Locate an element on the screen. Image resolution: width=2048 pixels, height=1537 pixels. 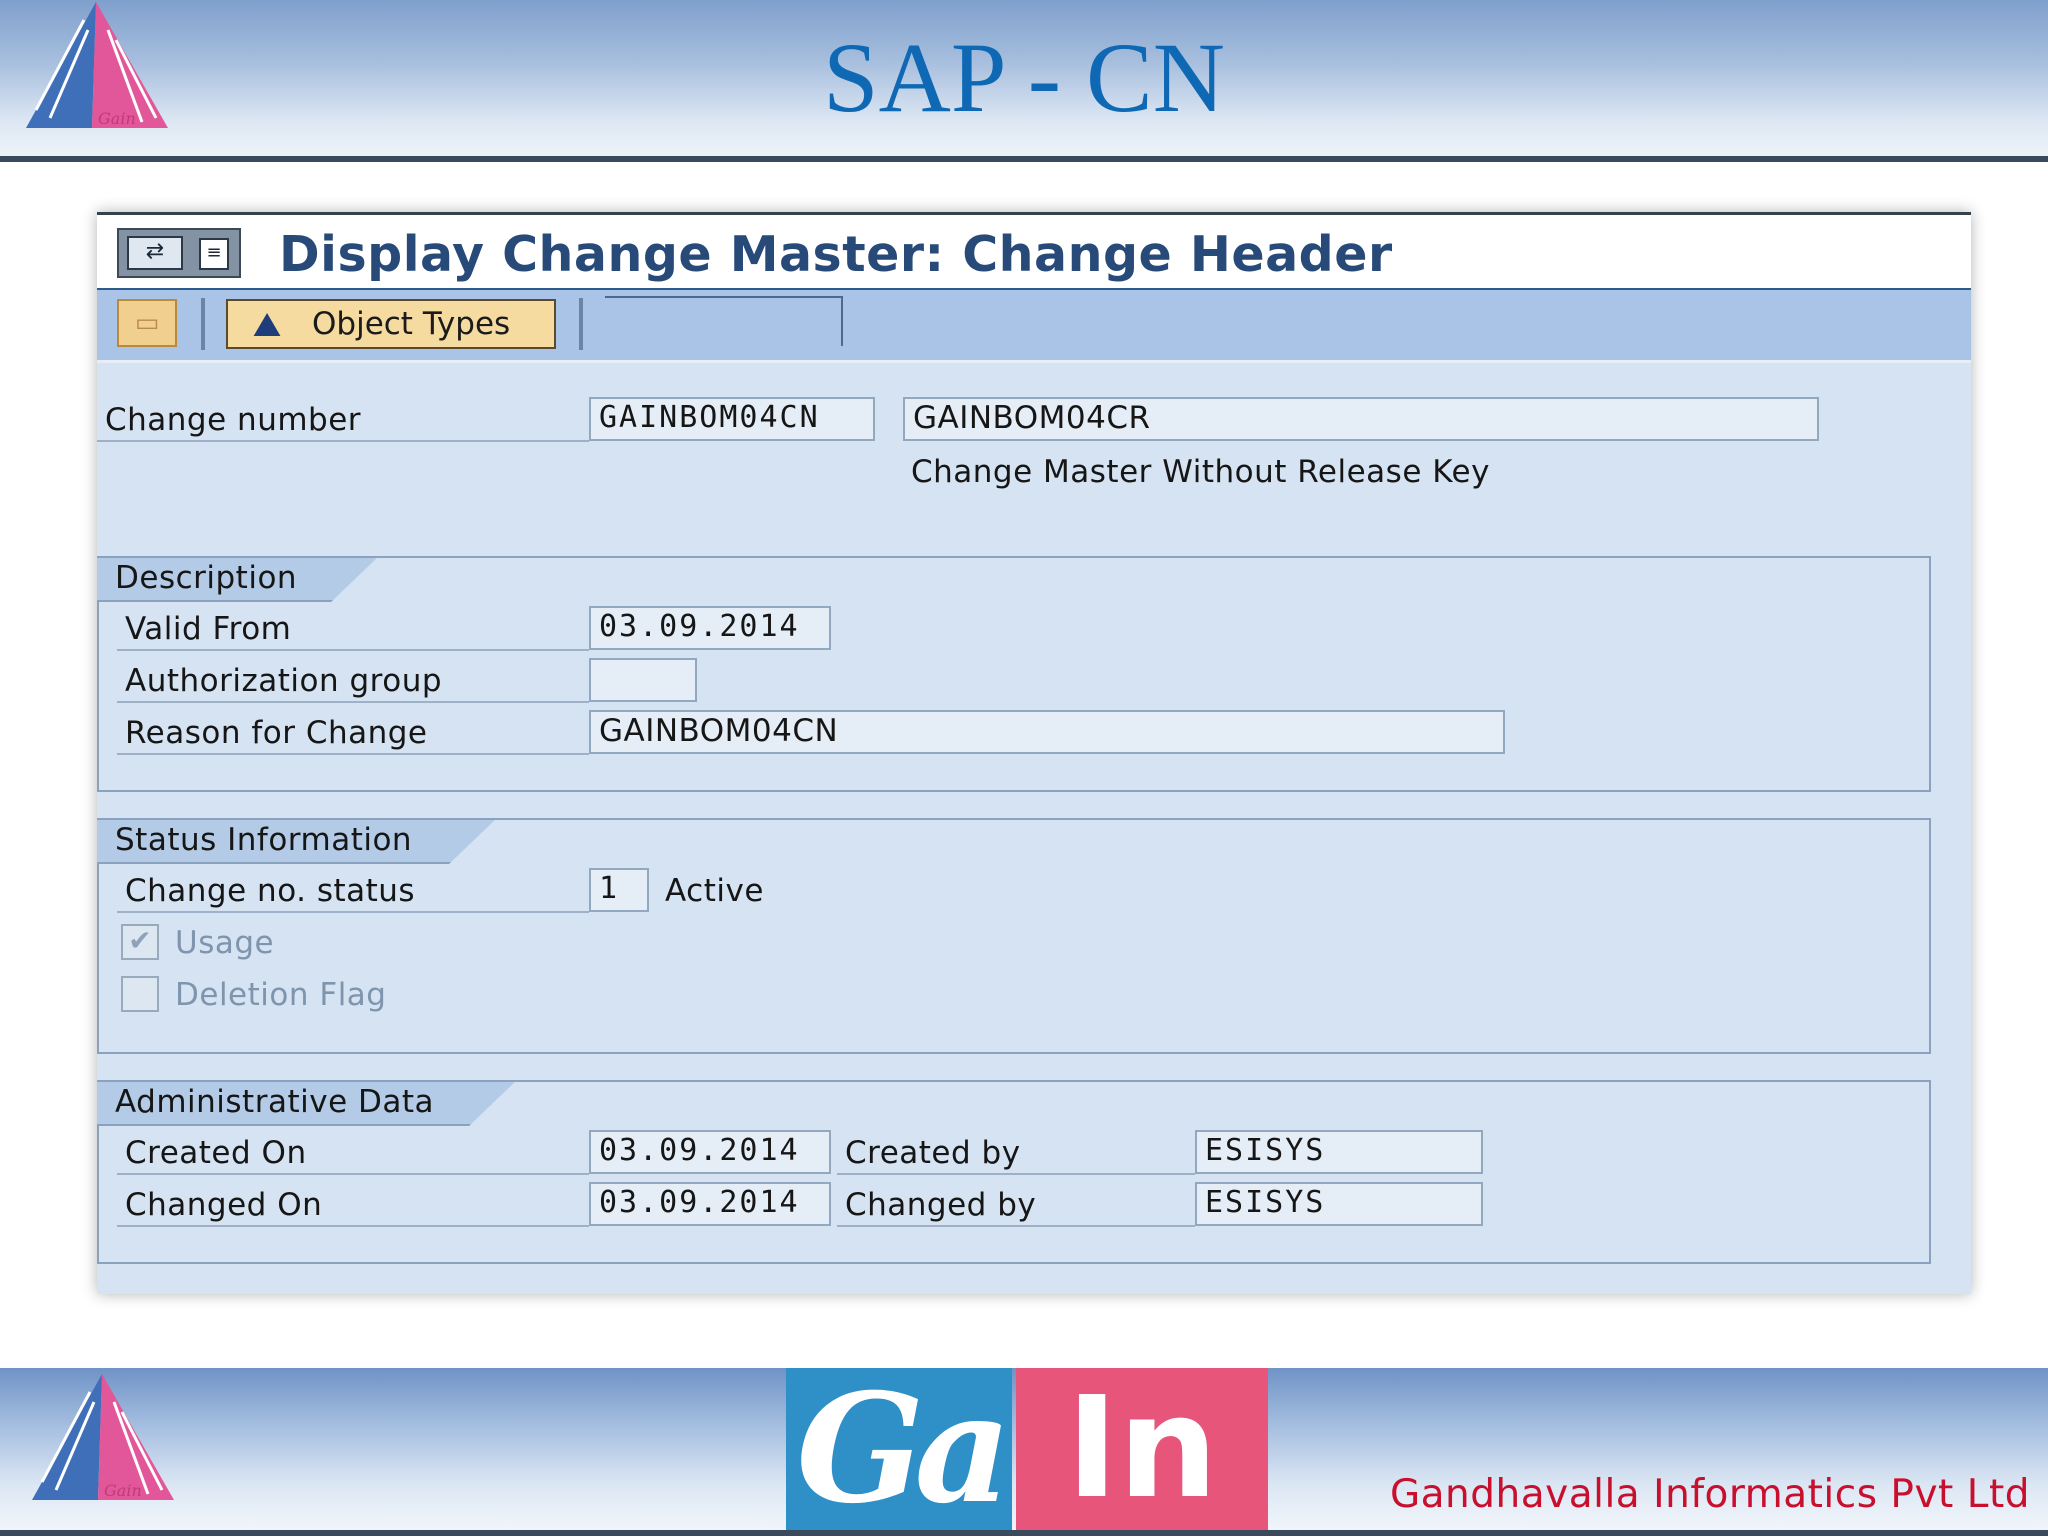
application-toolbar: ▭ ⛰ Object Types is located at coordinates (1034, 326).